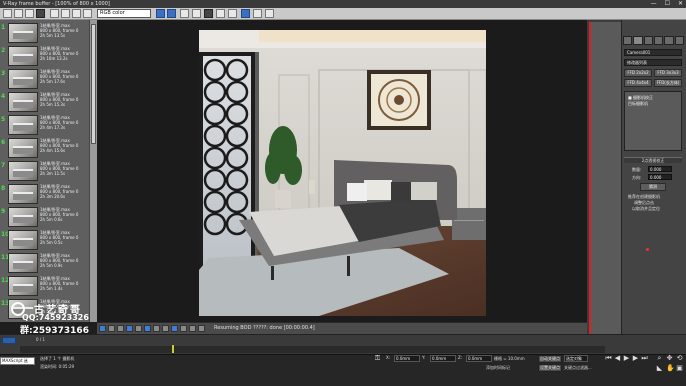 The image size is (686, 386). I want to click on ffd-box-button: FFD(长方体), so click(668, 83).